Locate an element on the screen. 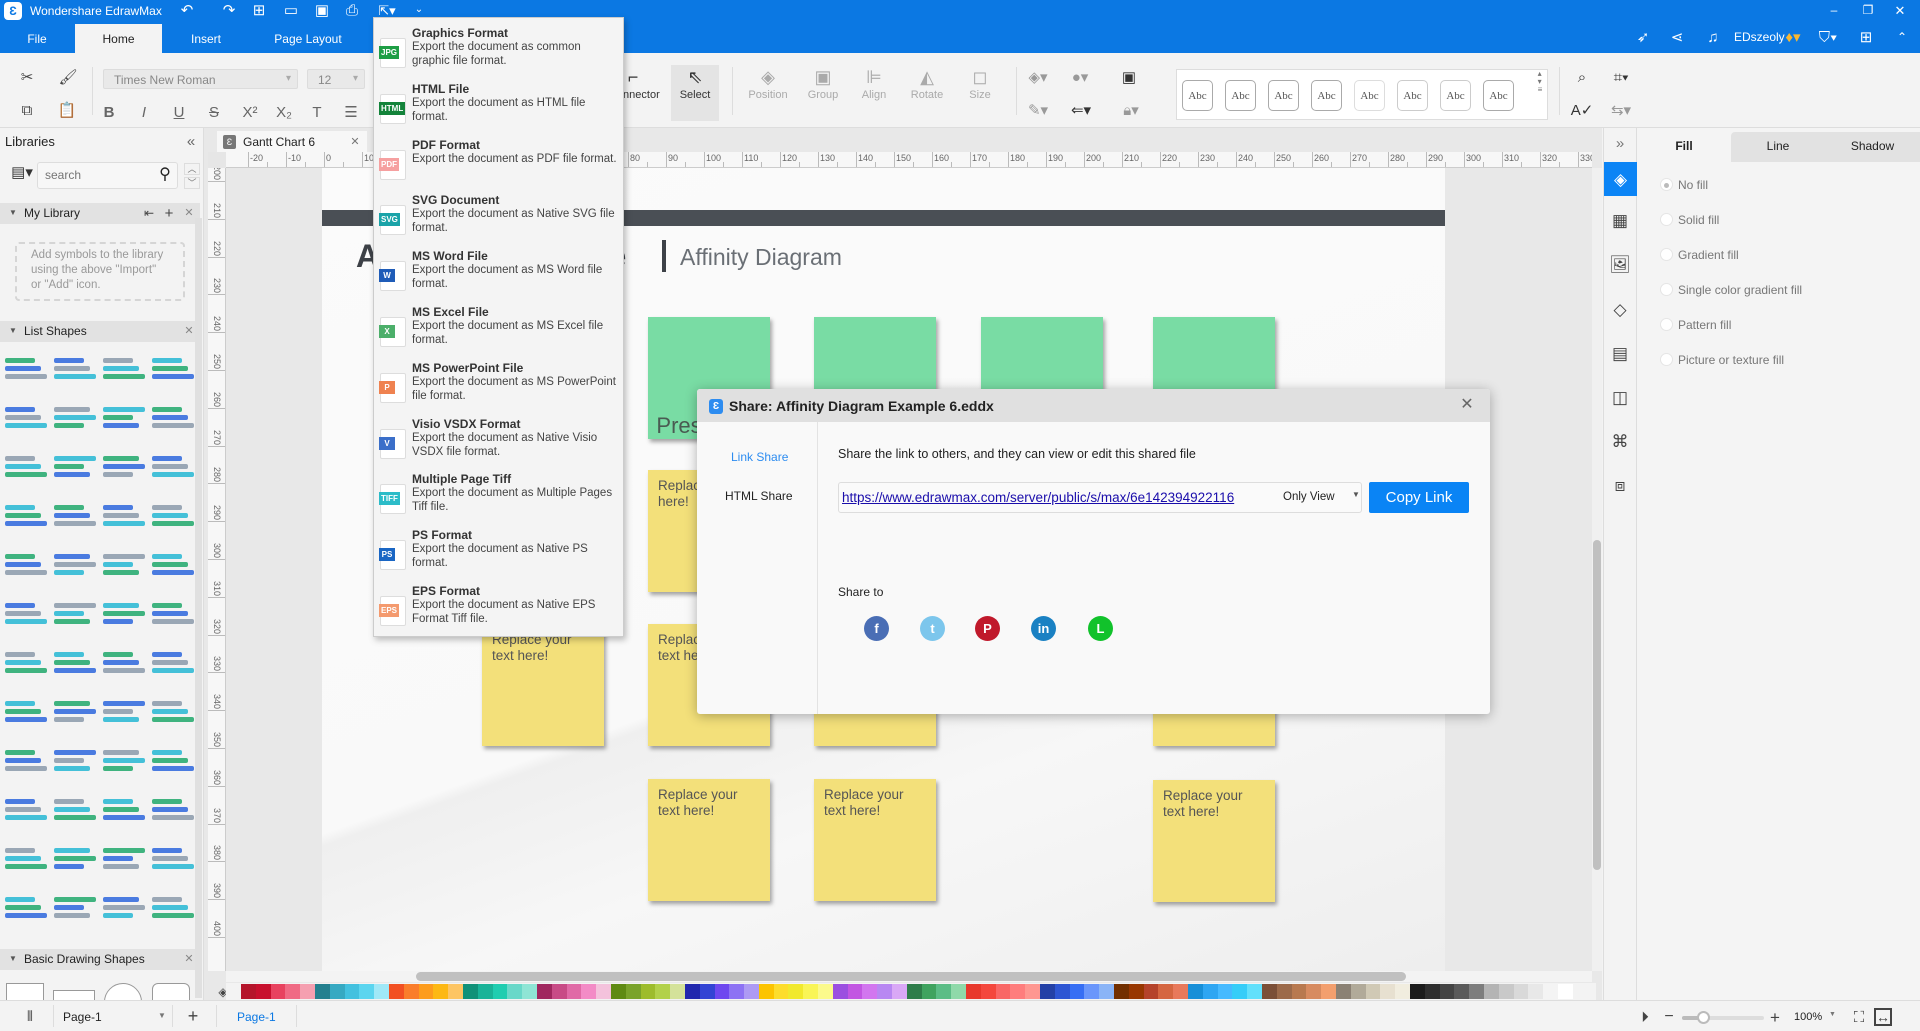 This screenshot has width=1920, height=1031. crop-icon: ⌗▾ is located at coordinates (1621, 77).